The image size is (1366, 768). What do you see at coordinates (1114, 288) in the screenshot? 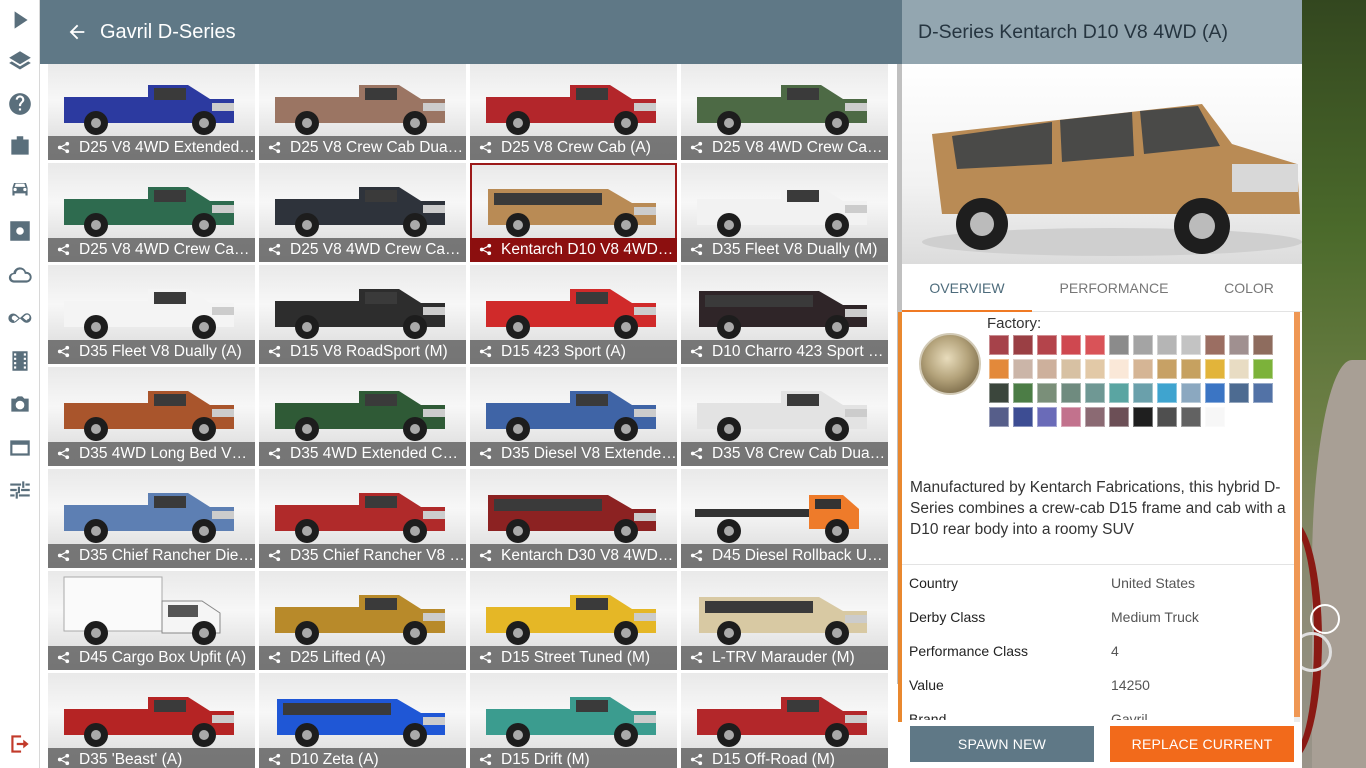
I see `tab-performance: PERFORMANCE` at bounding box center [1114, 288].